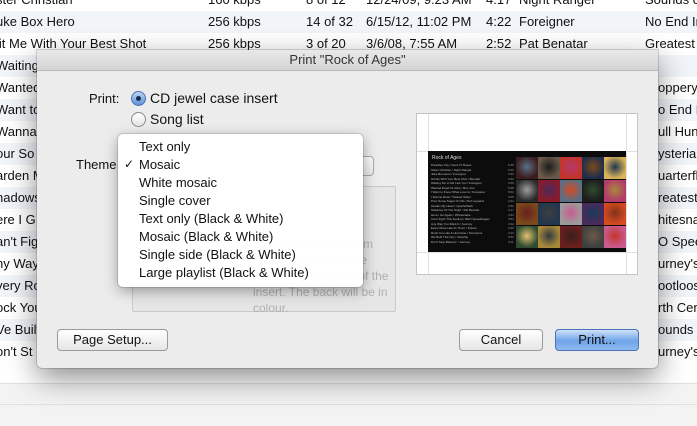  What do you see at coordinates (138, 98) in the screenshot?
I see `radio-button-selected` at bounding box center [138, 98].